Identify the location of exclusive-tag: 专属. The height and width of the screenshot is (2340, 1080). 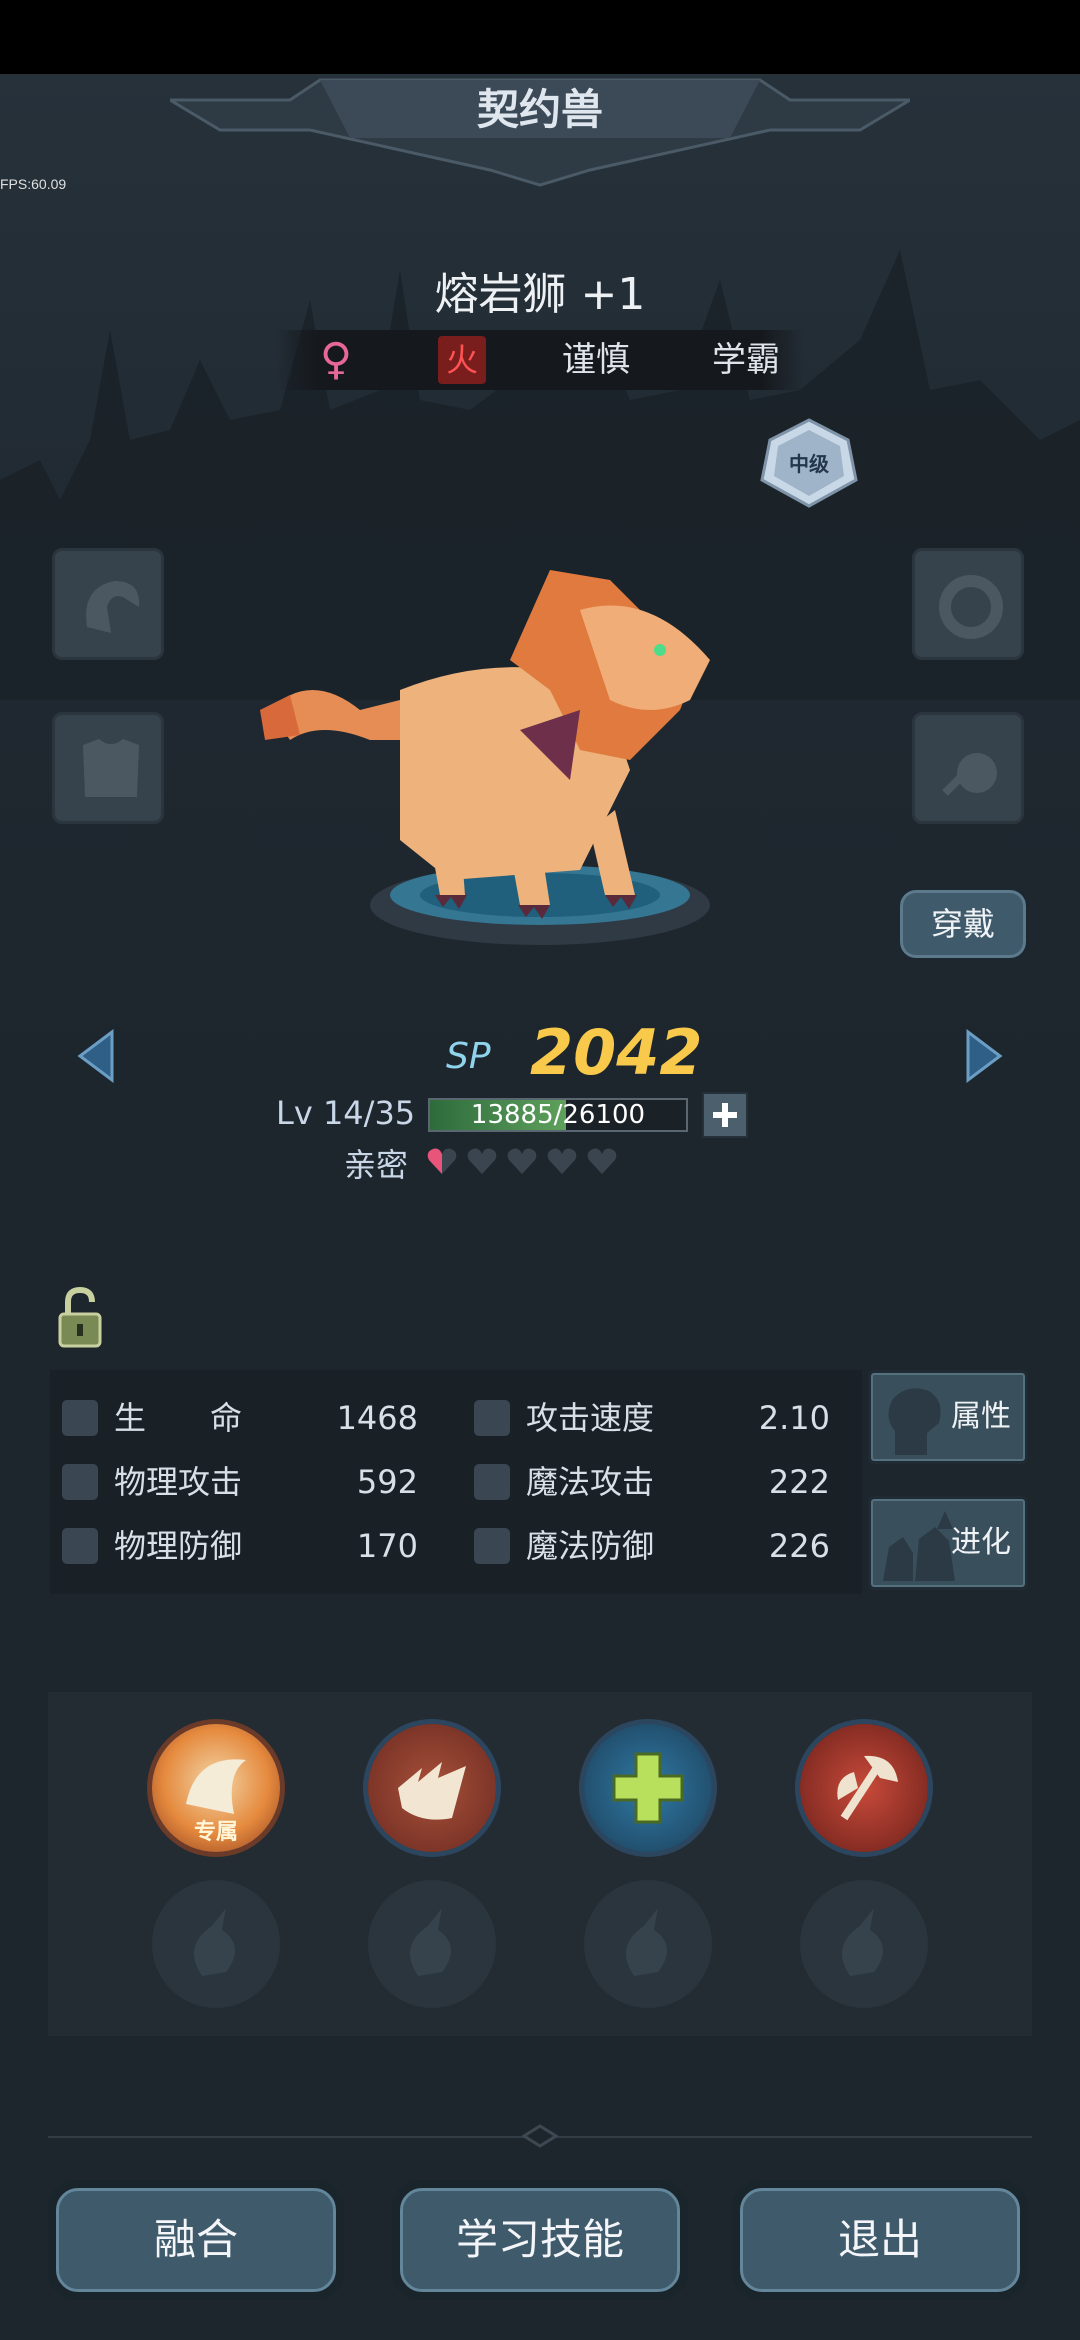
(215, 1832).